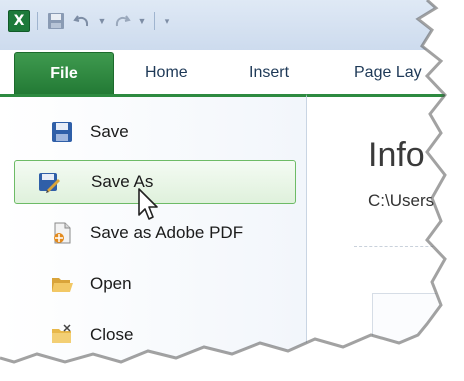 This screenshot has height=381, width=464. I want to click on tab-page-layout: Page Lay, so click(388, 73).